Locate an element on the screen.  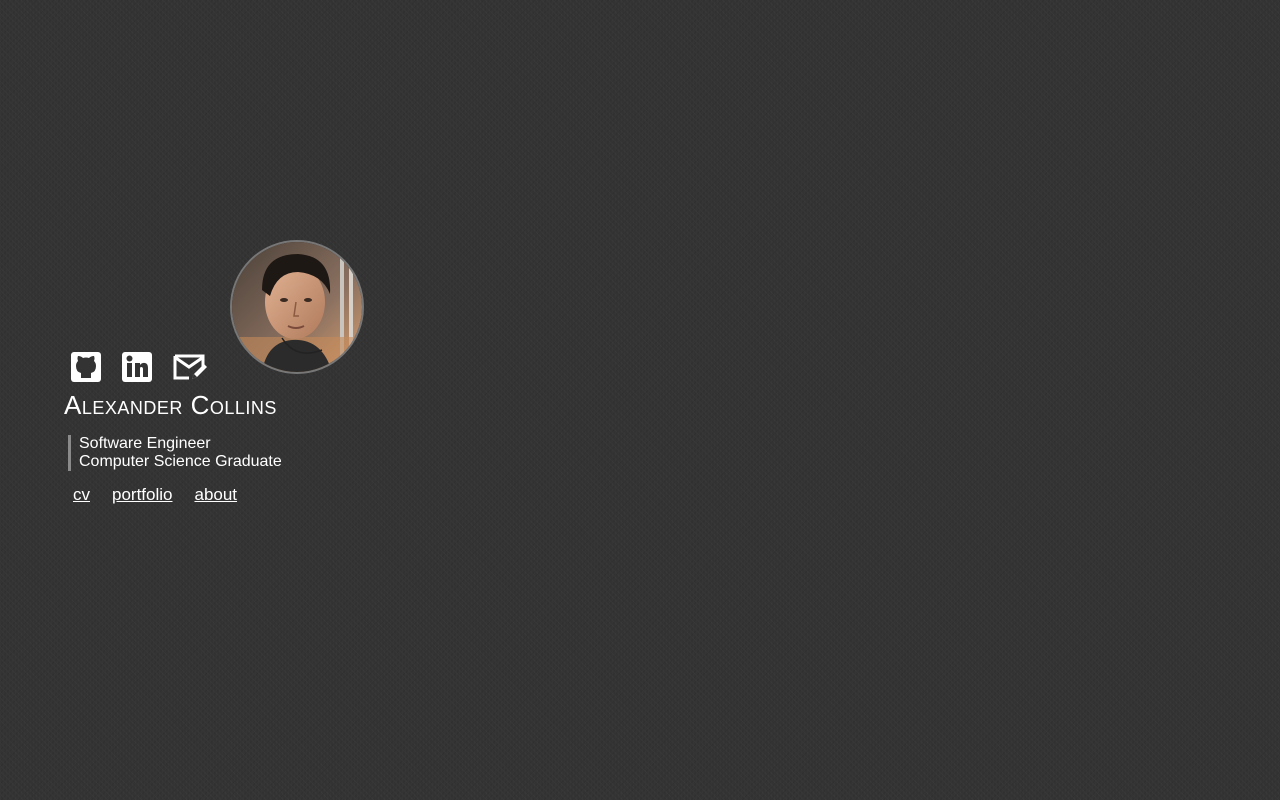
nav-link-about: about is located at coordinates (215, 495).